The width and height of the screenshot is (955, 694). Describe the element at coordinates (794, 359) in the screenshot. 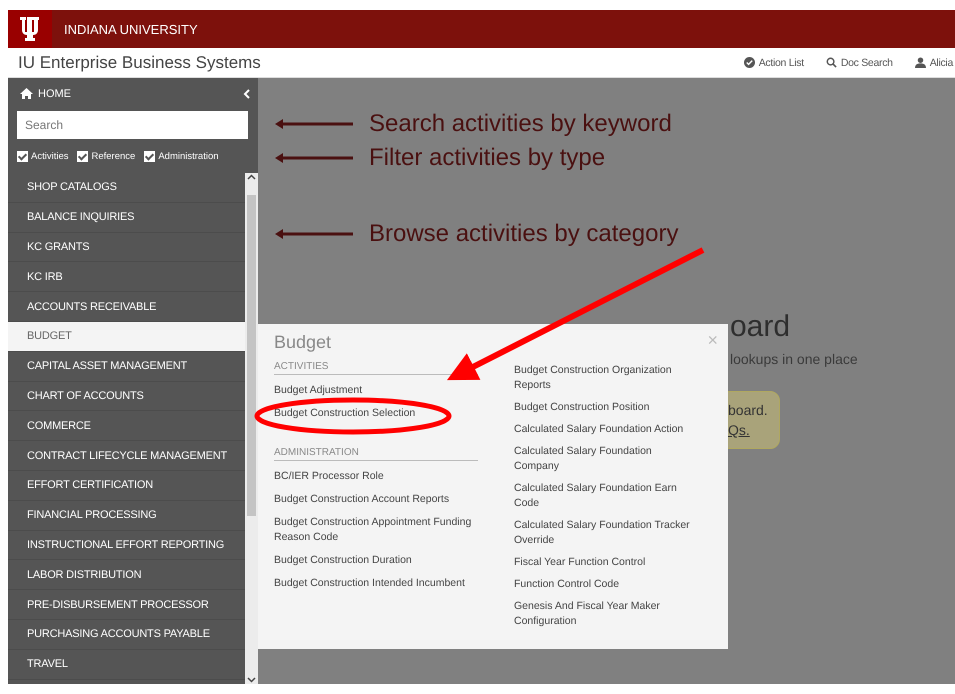

I see `dashboard-subtitle: lookups in one place` at that location.